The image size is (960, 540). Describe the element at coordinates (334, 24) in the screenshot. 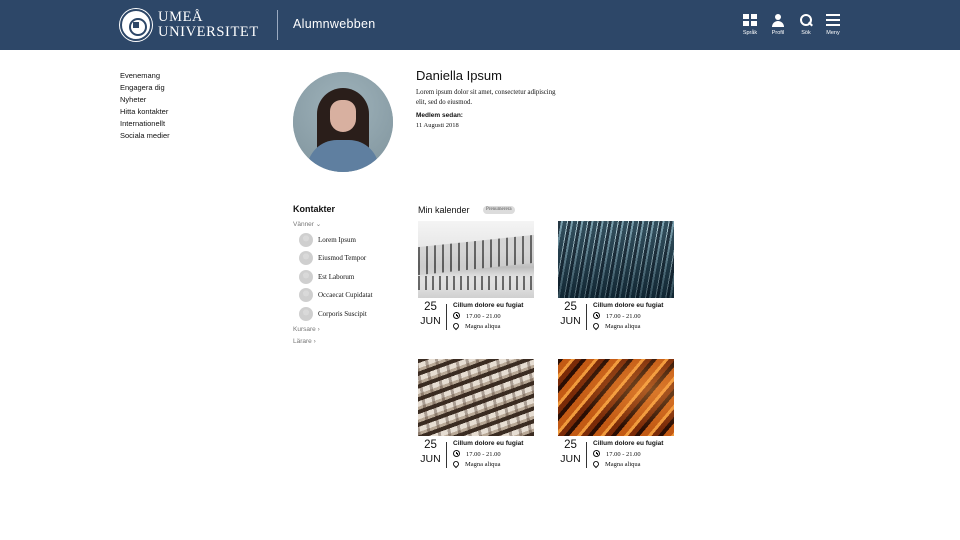

I see `app-name: Alumnwebben` at that location.